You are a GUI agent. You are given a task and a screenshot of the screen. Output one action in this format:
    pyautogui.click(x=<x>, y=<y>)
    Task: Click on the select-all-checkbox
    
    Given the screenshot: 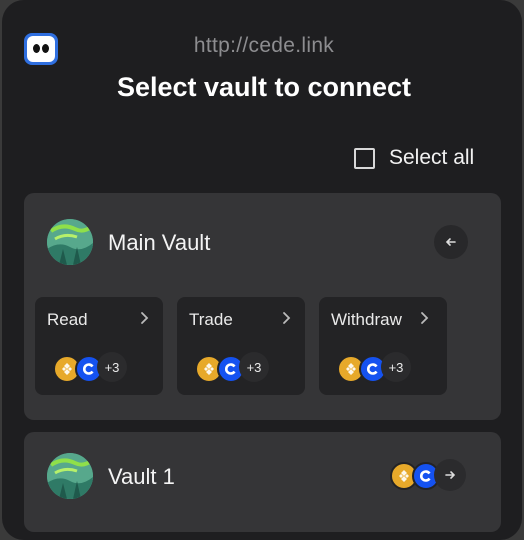 What is the action you would take?
    pyautogui.click(x=364, y=158)
    